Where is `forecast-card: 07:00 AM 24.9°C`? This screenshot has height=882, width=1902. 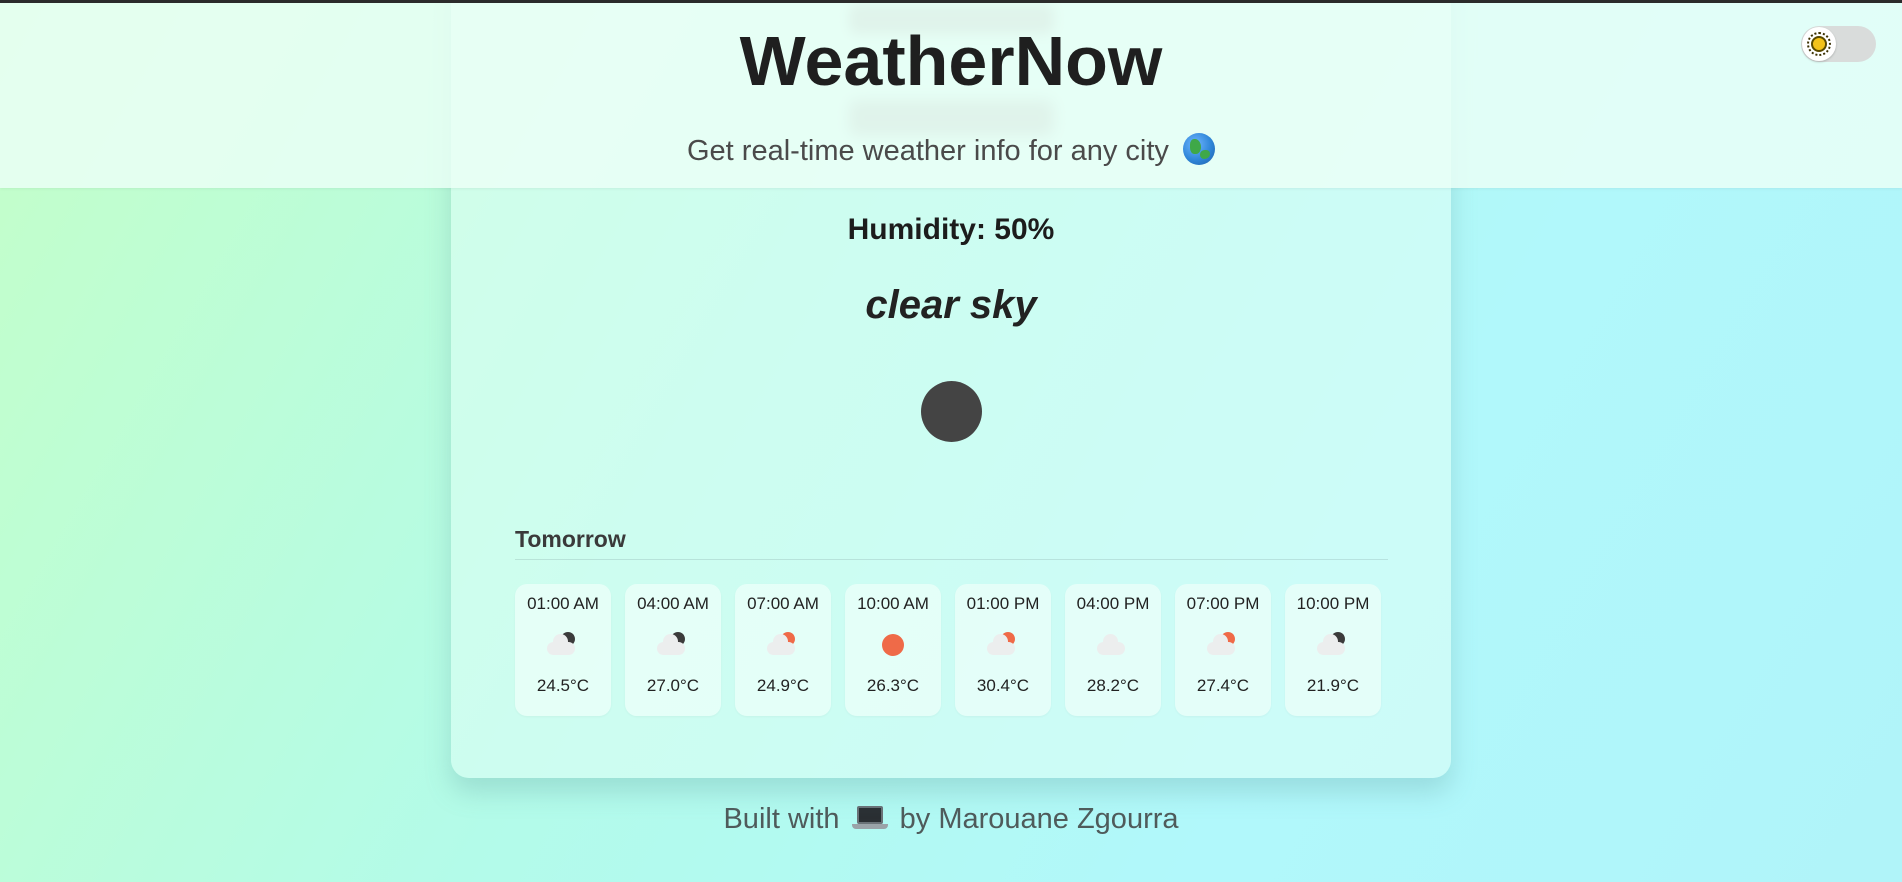
forecast-card: 07:00 AM 24.9°C is located at coordinates (783, 650).